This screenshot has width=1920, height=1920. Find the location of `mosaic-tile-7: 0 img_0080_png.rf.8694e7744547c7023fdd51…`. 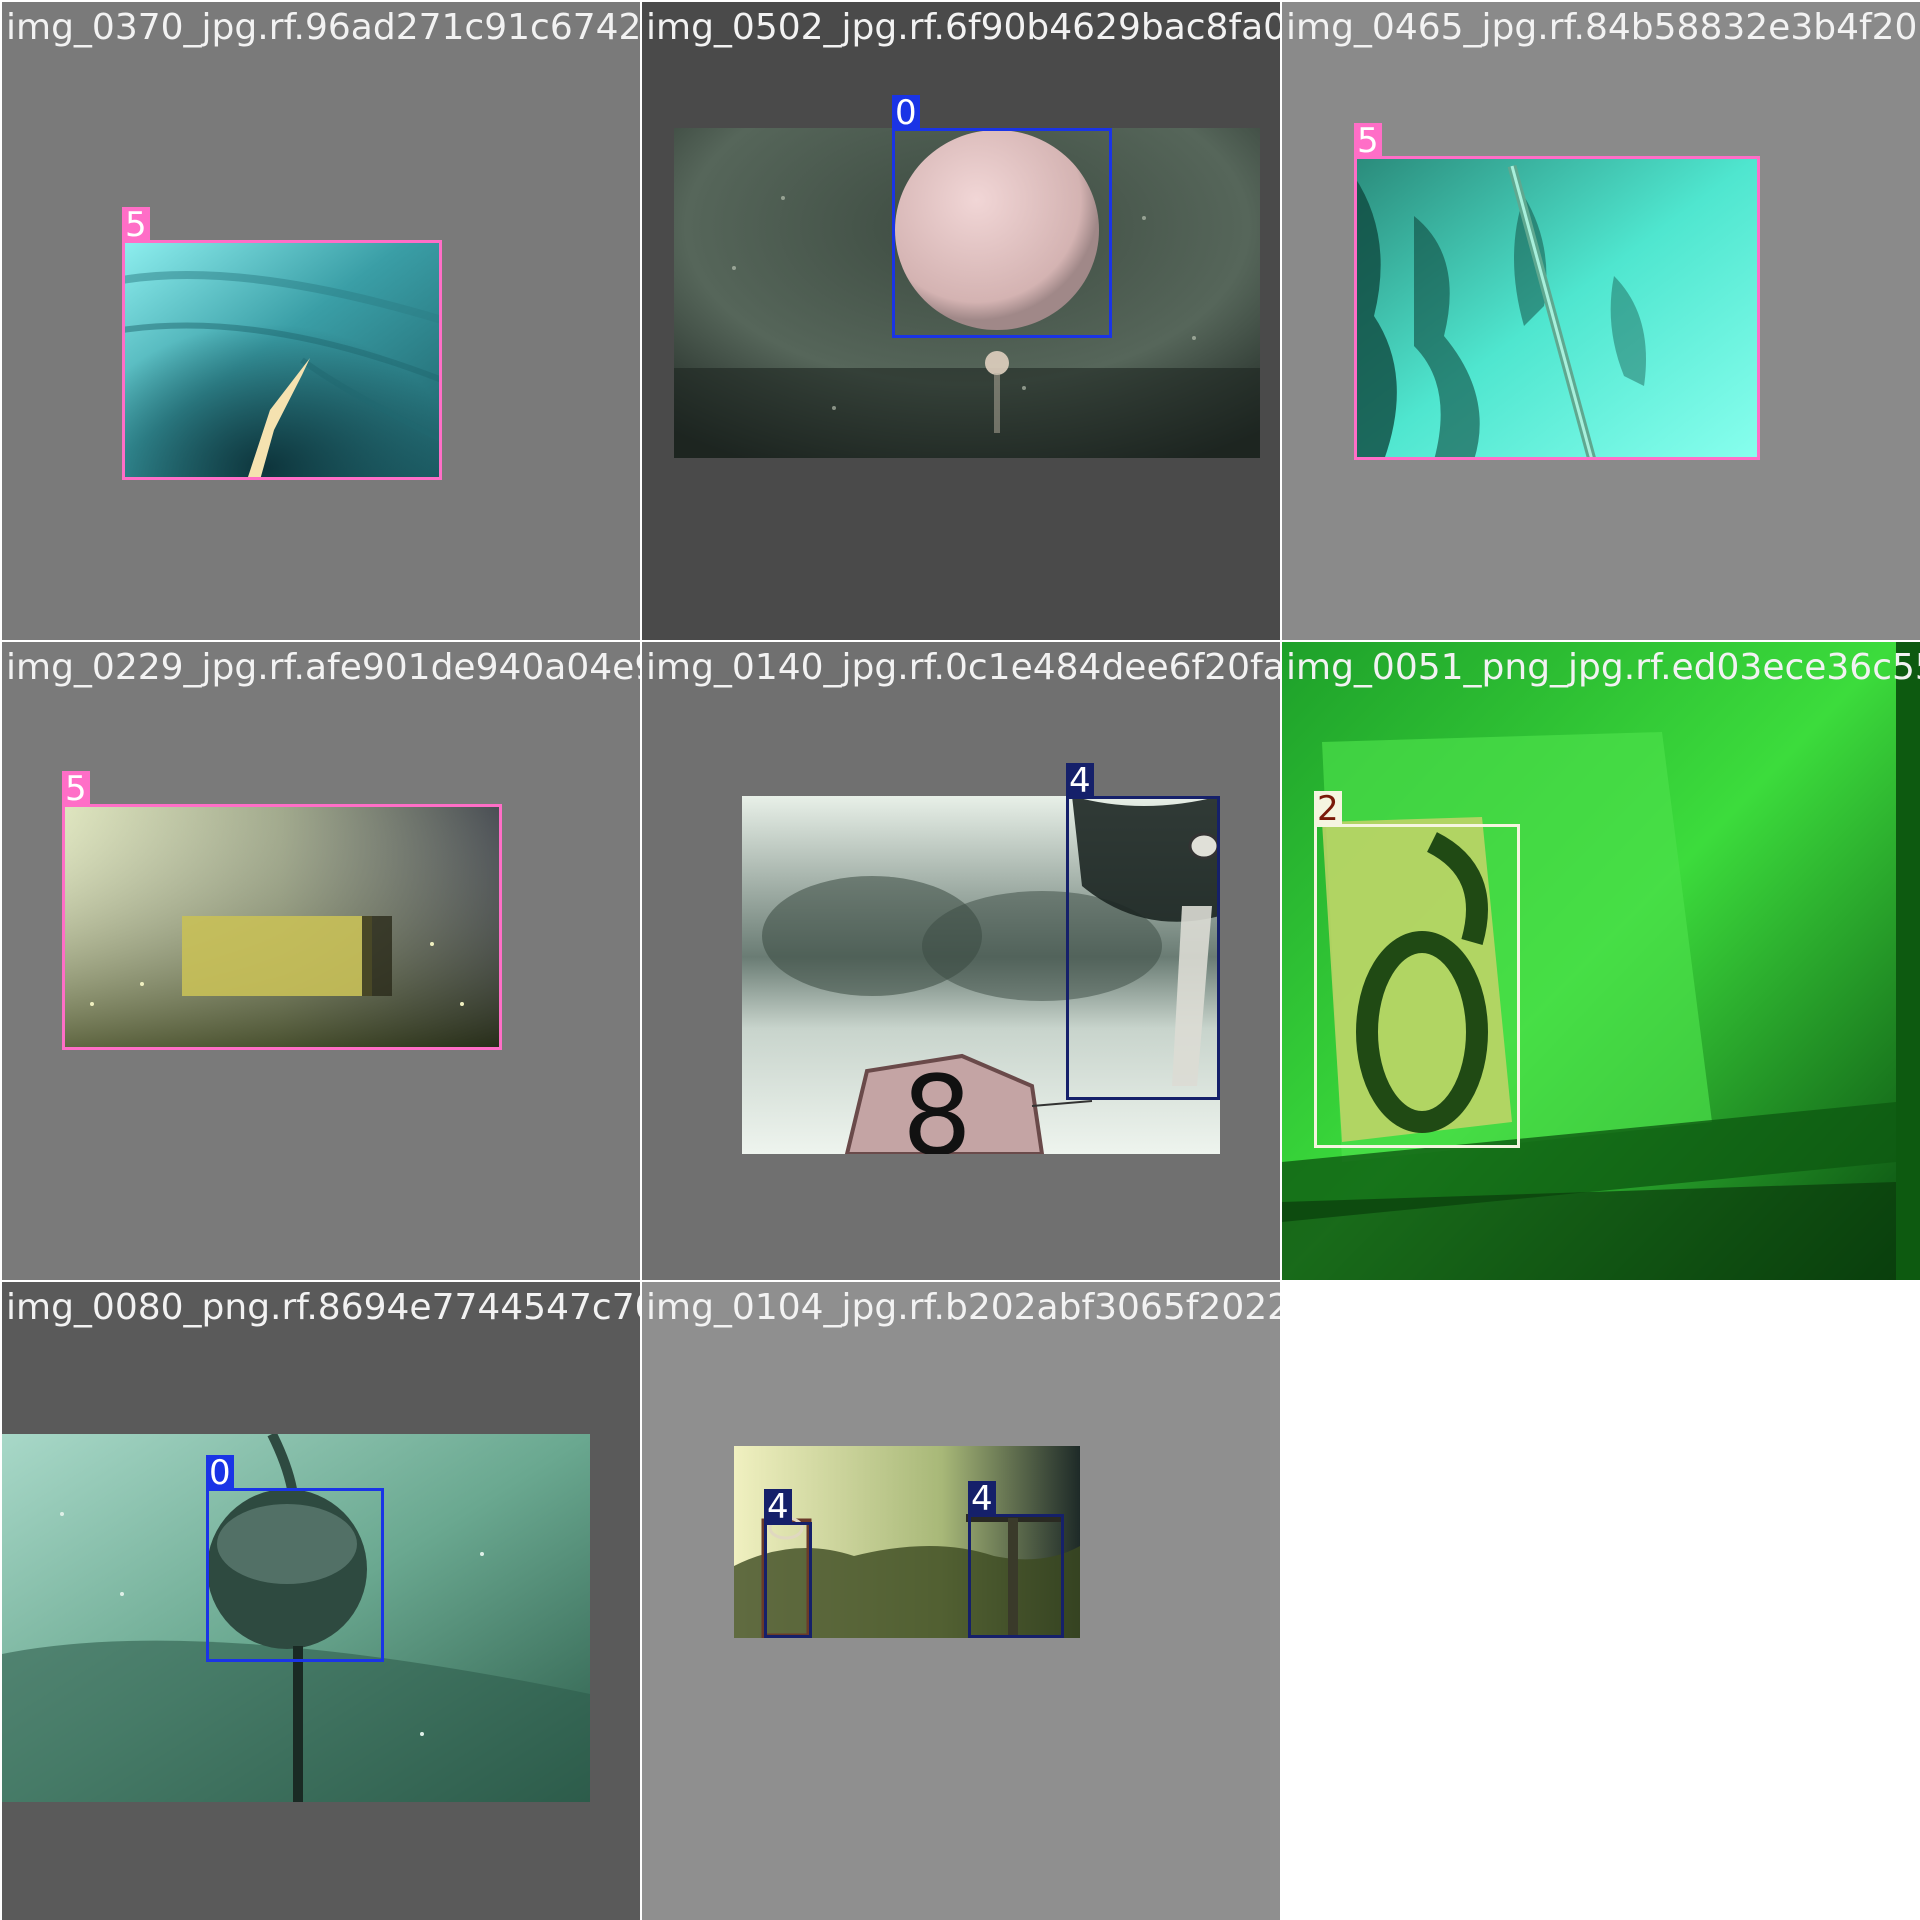

mosaic-tile-7: 0 img_0080_png.rf.8694e7744547c7023fdd51… is located at coordinates (321, 1601).